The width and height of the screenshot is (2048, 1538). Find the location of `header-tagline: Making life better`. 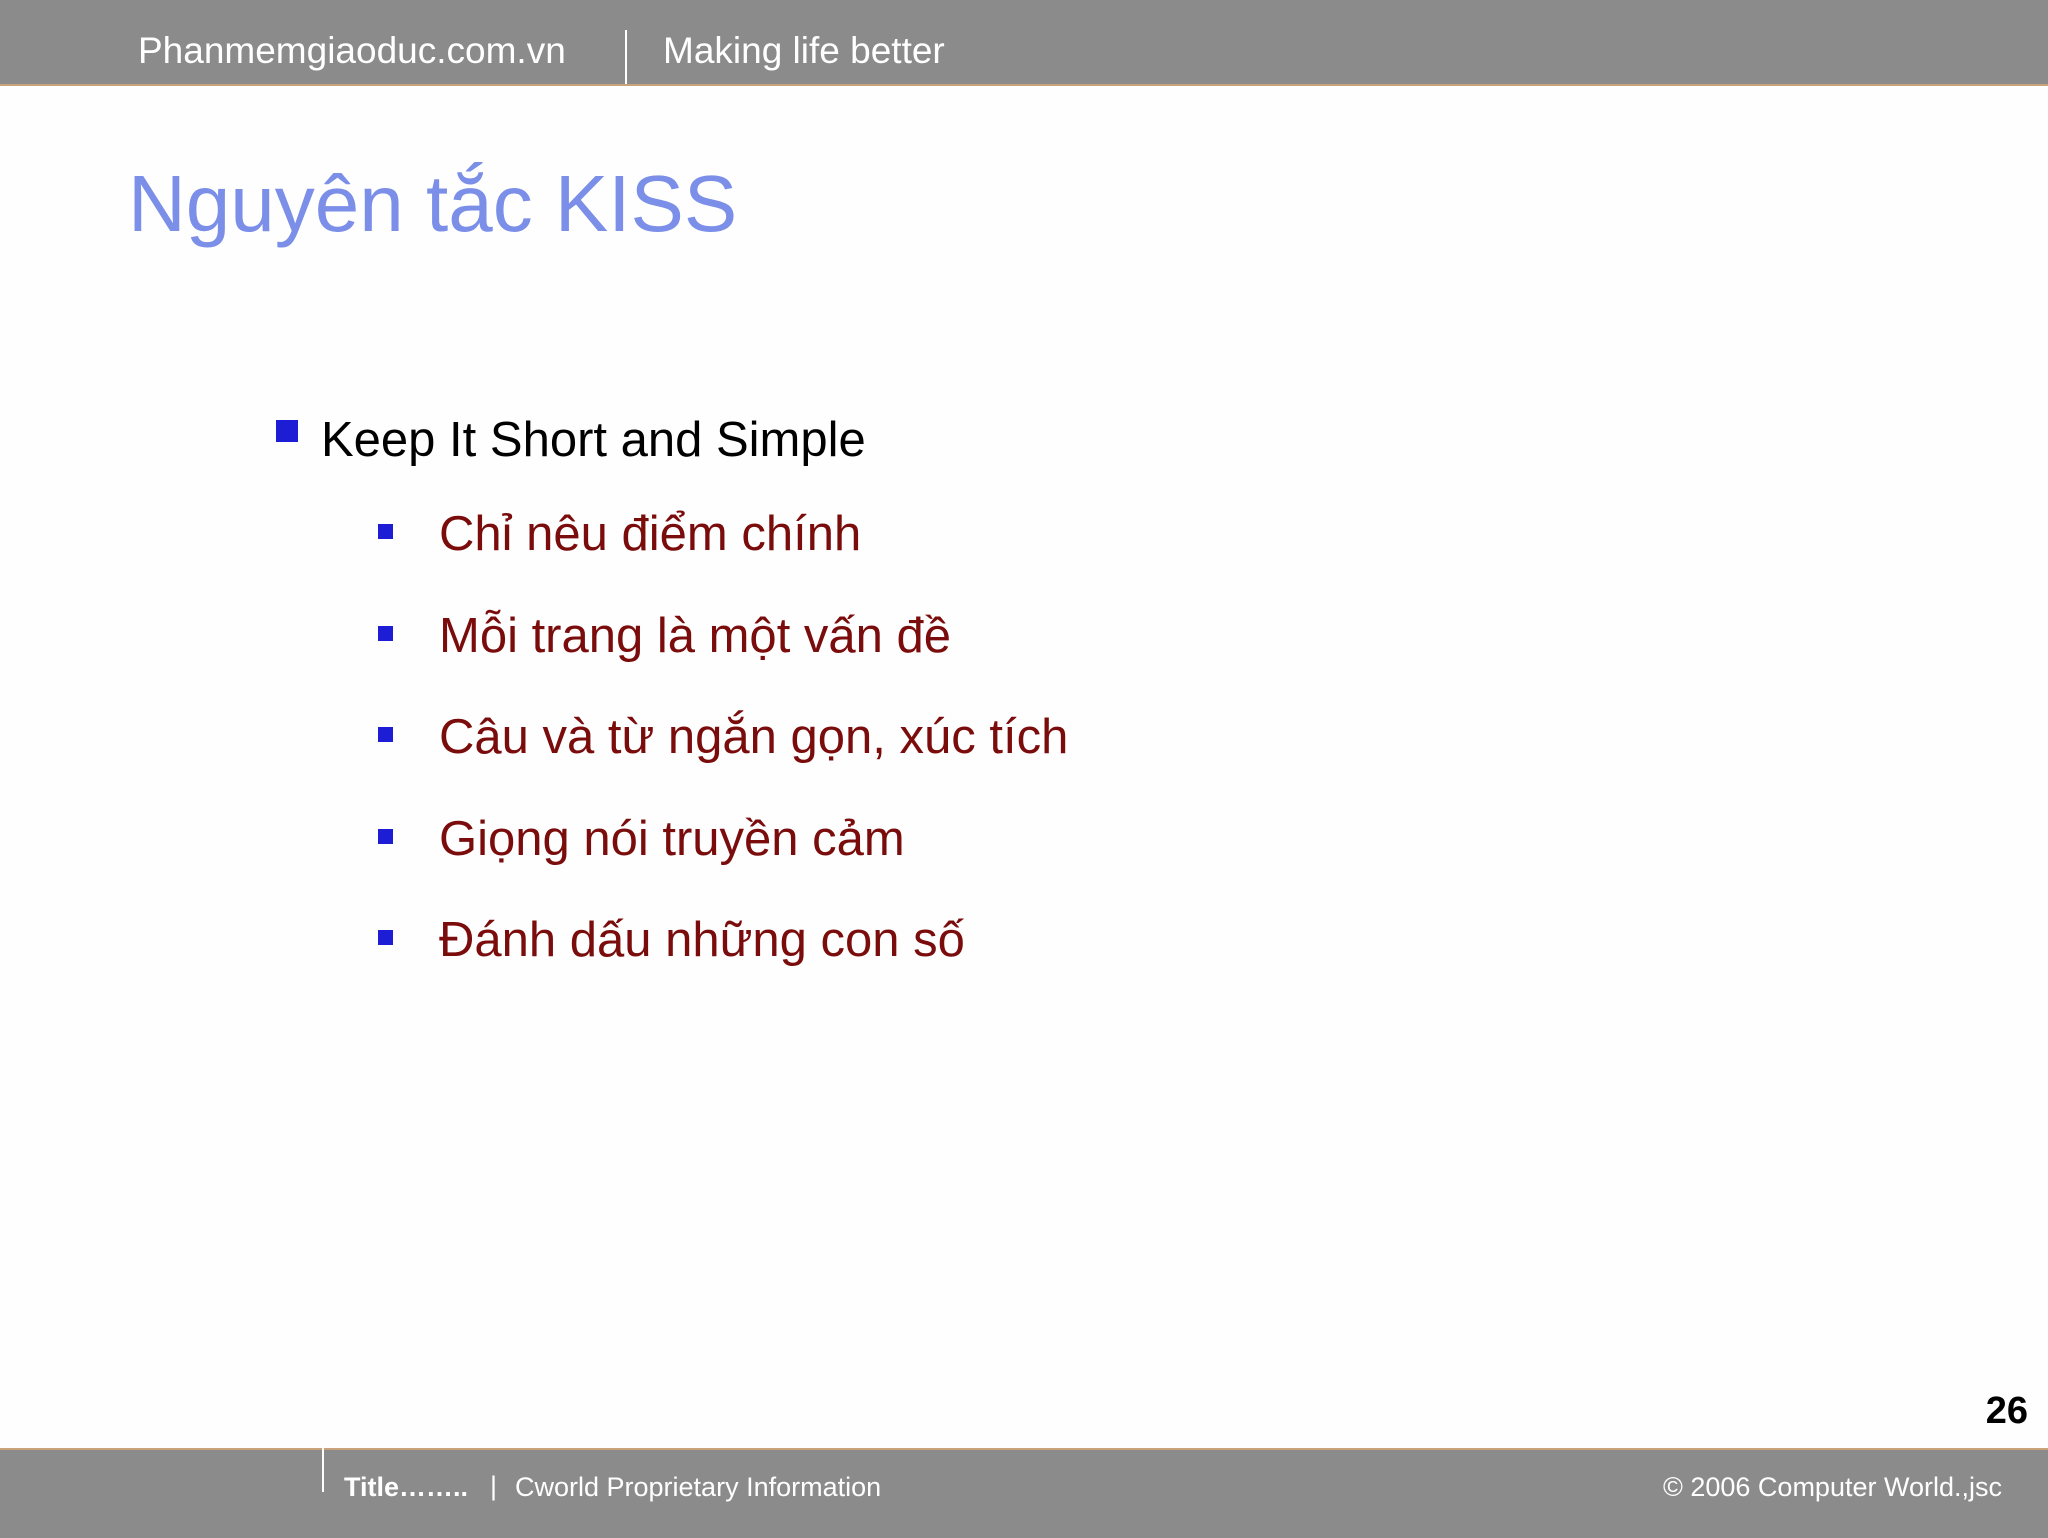

header-tagline: Making life better is located at coordinates (804, 50).